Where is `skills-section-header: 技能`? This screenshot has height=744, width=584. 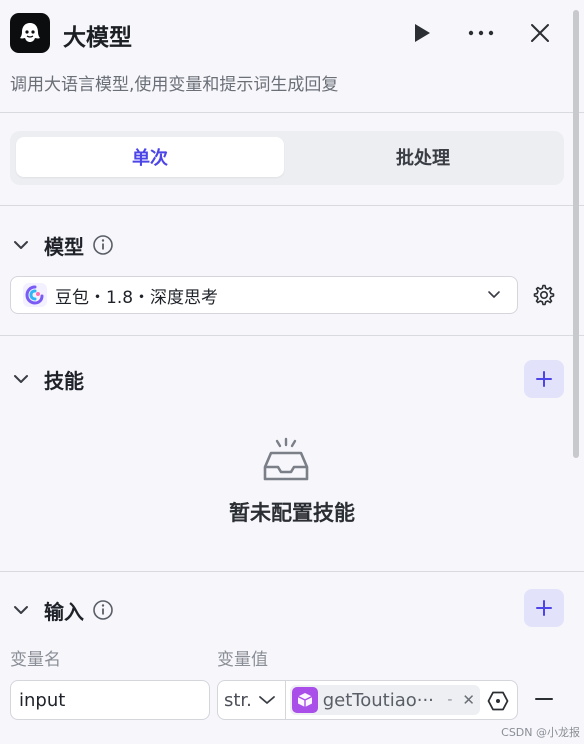
skills-section-header: 技能 is located at coordinates (47, 379).